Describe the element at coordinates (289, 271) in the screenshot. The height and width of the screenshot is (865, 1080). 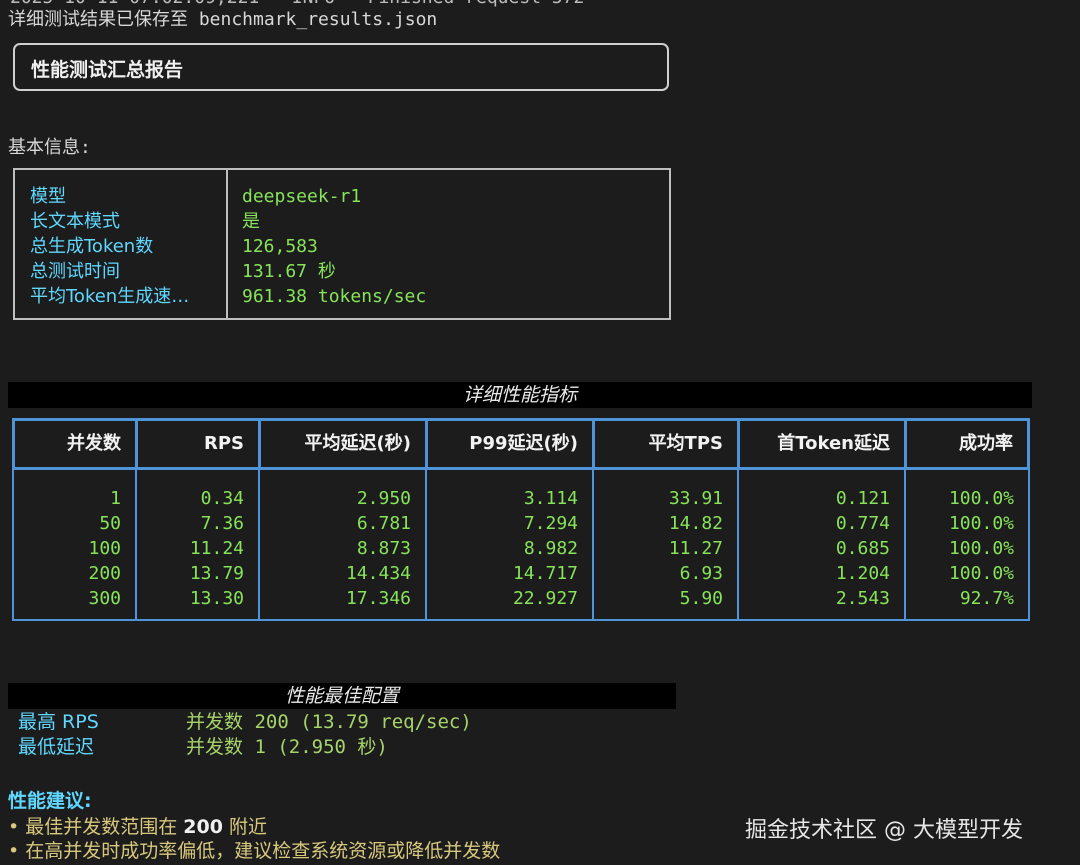
I see `info-value-total-time: 131.67 秒` at that location.